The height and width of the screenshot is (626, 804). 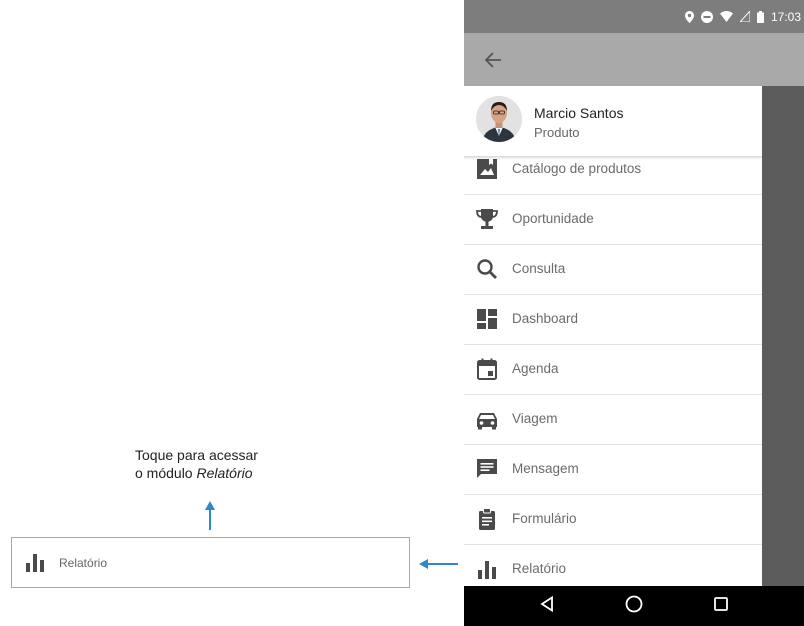 I want to click on profile-name: Marcio Santos, so click(x=579, y=113).